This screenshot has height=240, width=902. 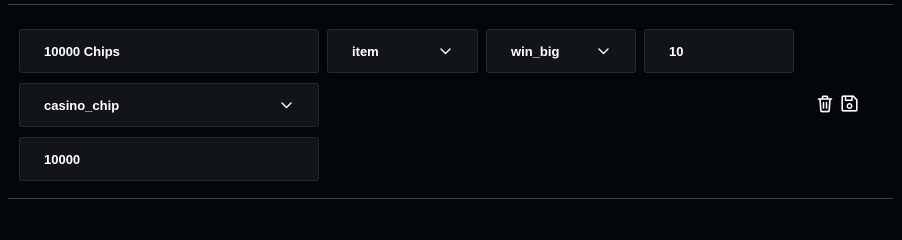 I want to click on item-select: casino_chip, so click(x=169, y=105).